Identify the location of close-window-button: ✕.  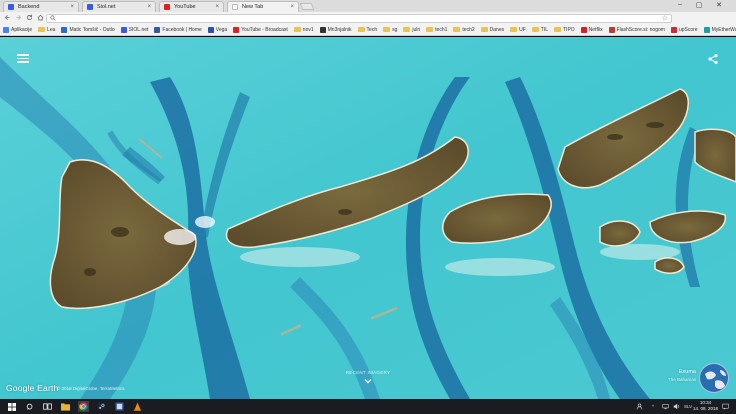
(719, 5).